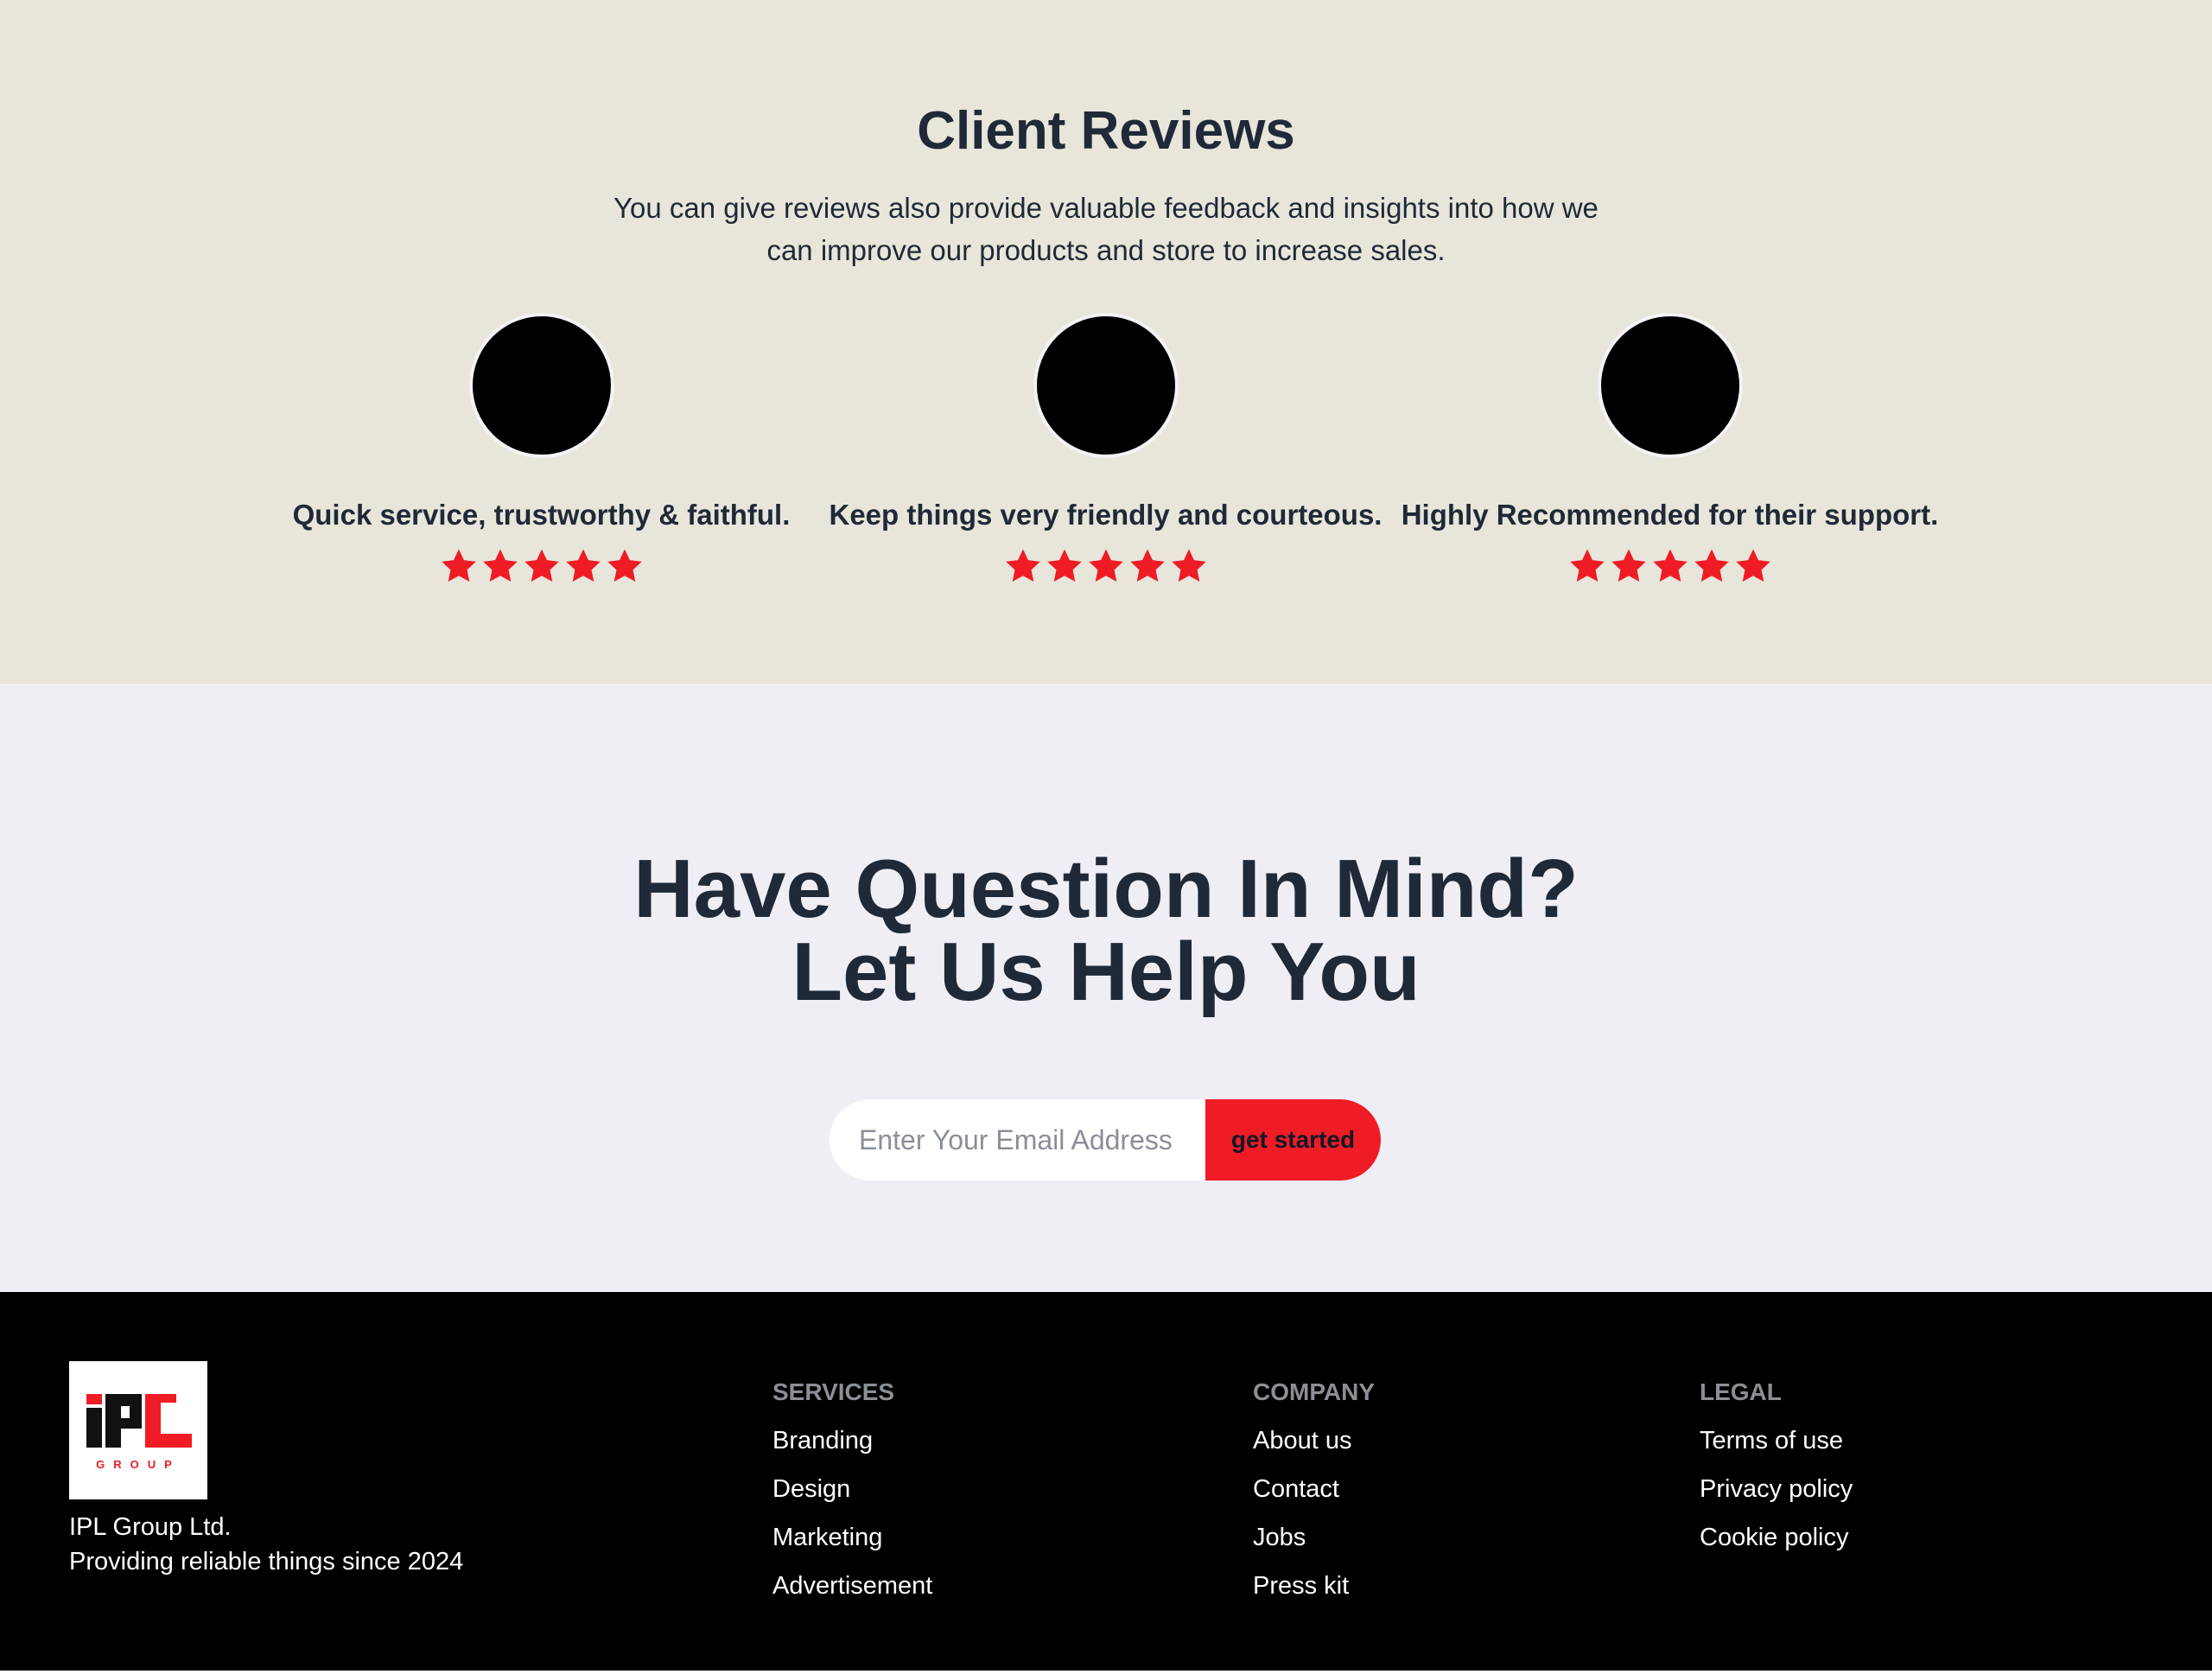 This screenshot has width=2212, height=1674. I want to click on footer-column-company: COMPANY About us Contact Jobs Press kit, so click(1314, 1496).